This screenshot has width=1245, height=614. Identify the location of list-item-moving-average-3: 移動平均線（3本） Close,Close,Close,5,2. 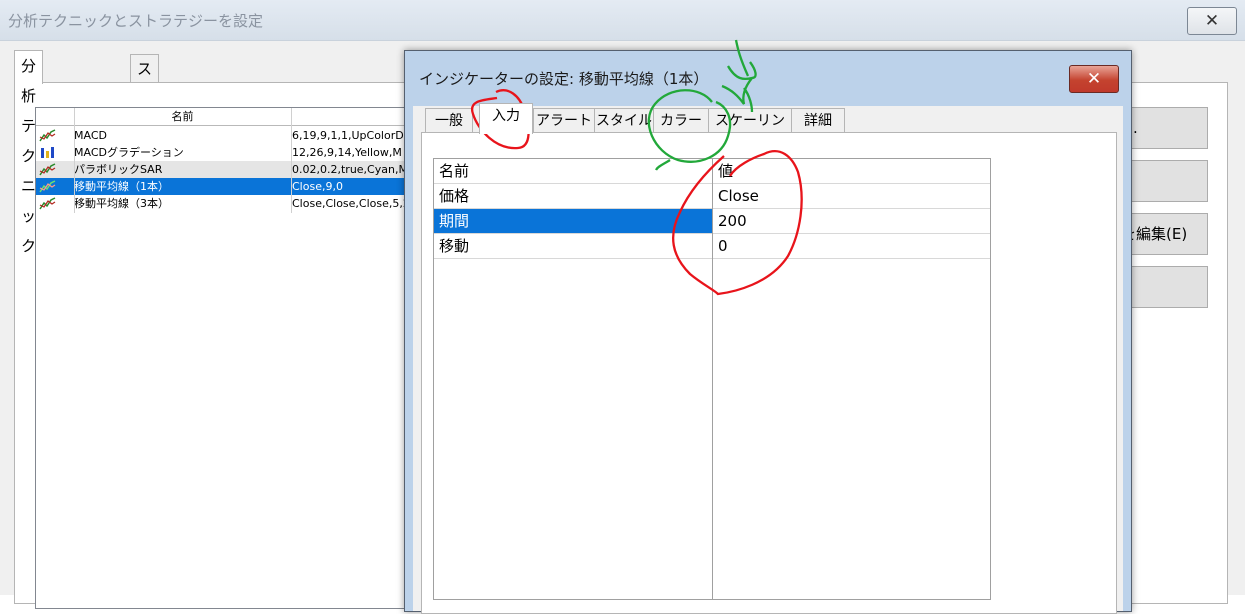
(226, 203).